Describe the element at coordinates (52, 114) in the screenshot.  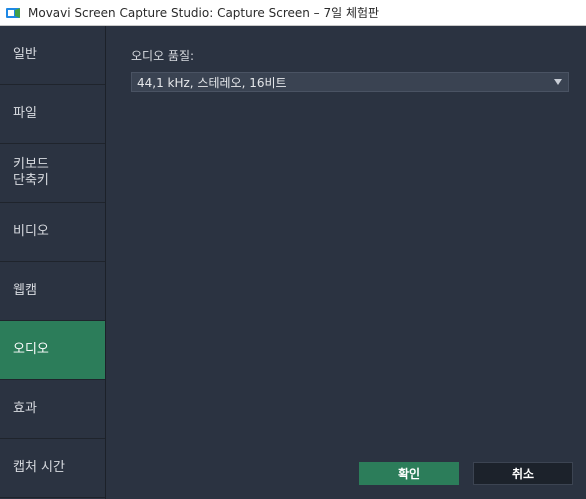
I see `sidebar-item-file: 파일` at that location.